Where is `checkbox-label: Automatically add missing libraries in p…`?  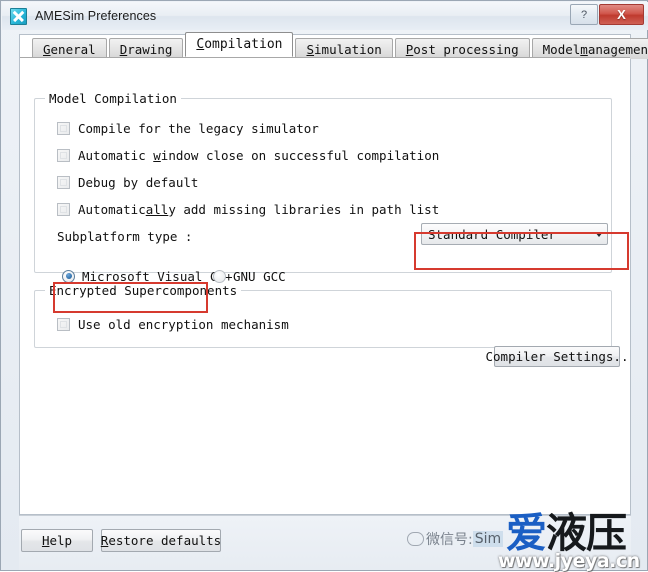
checkbox-label: Automatically add missing libraries in p… is located at coordinates (259, 209).